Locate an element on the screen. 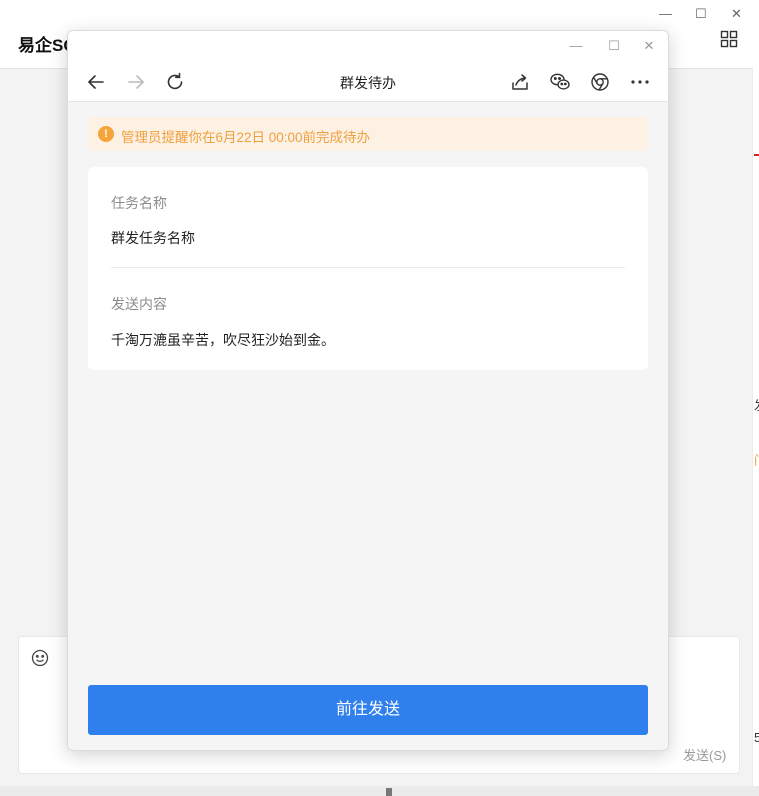  warning-icon: ! is located at coordinates (106, 134).